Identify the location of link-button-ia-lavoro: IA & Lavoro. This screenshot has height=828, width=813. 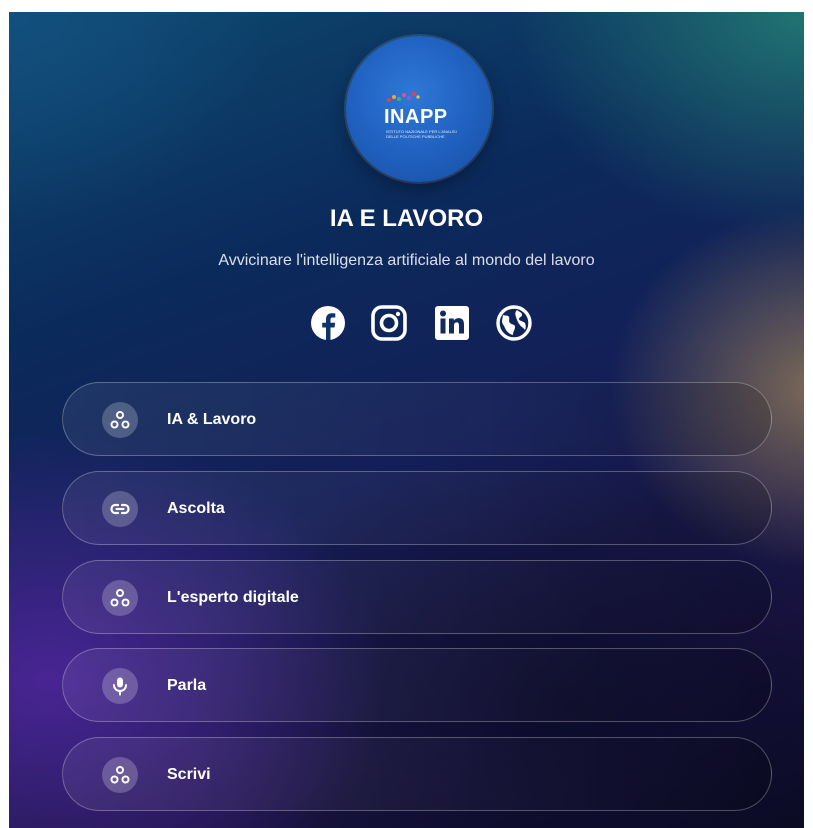
(417, 419).